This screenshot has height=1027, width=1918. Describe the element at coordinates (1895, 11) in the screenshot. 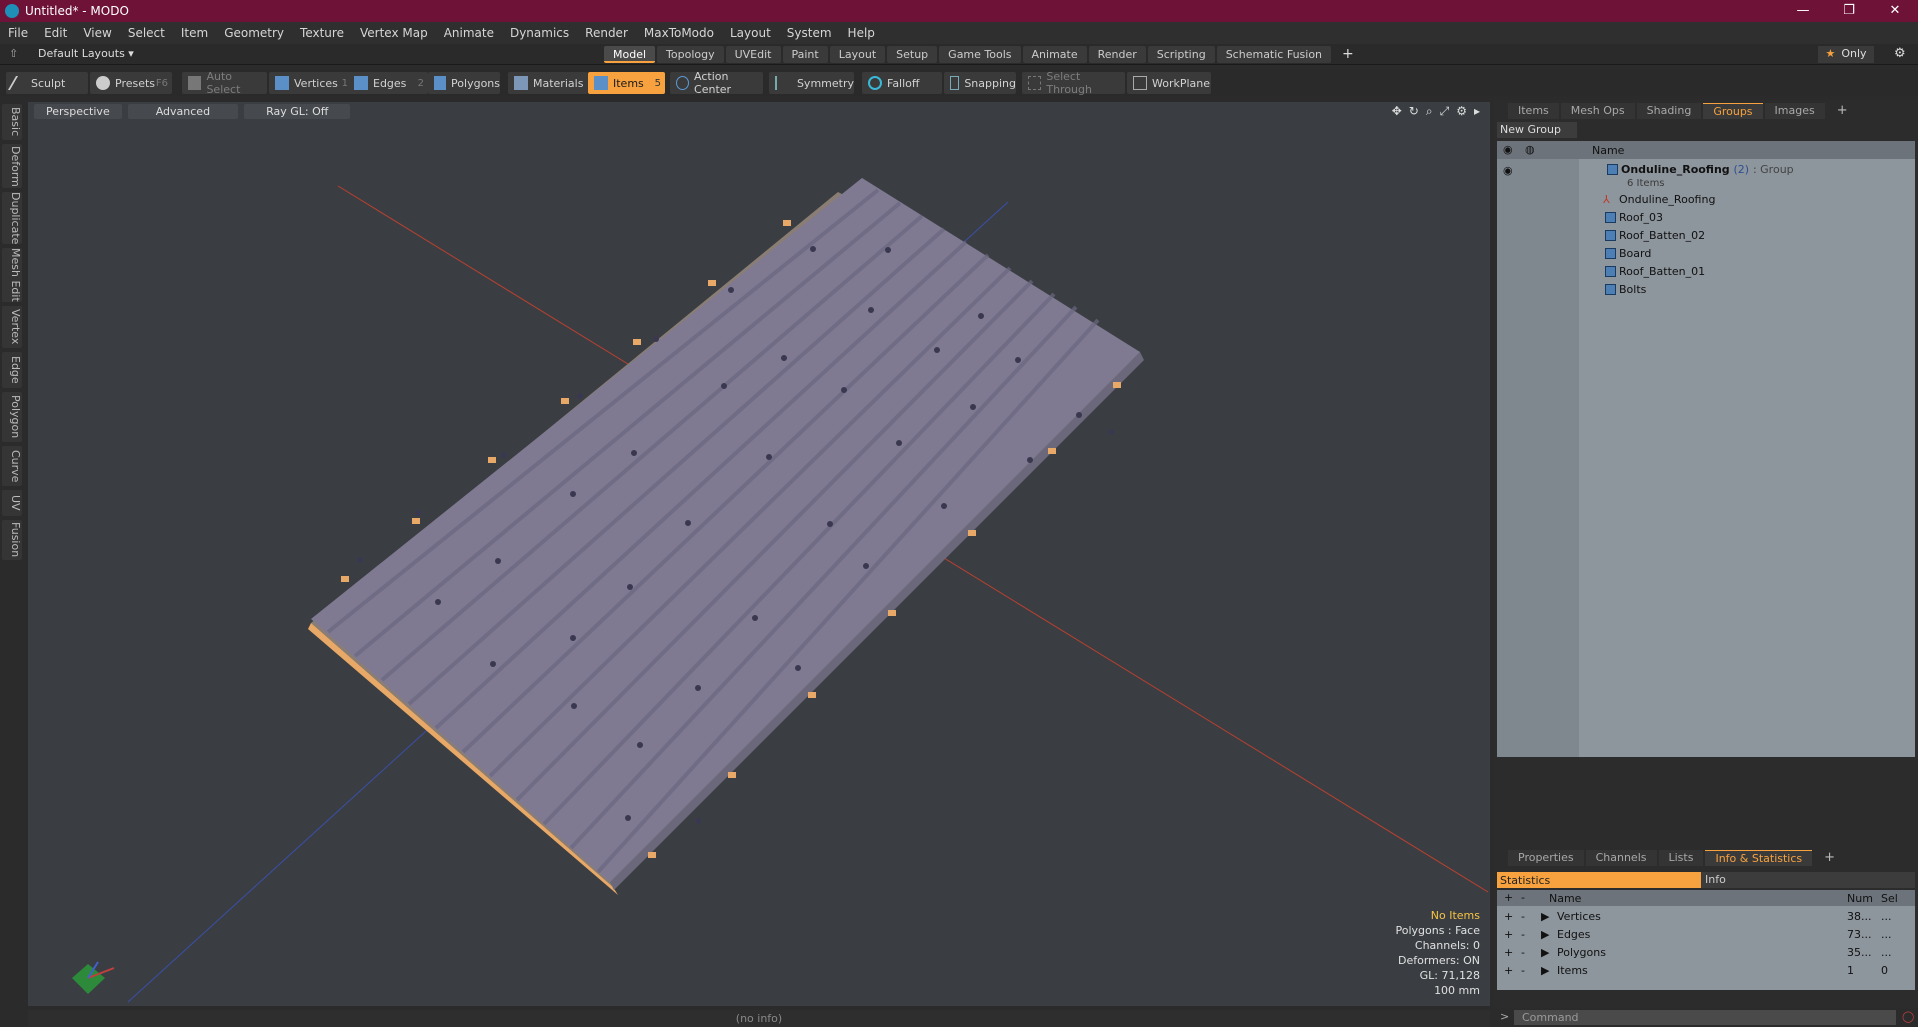

I see `close-icon: ✕` at that location.